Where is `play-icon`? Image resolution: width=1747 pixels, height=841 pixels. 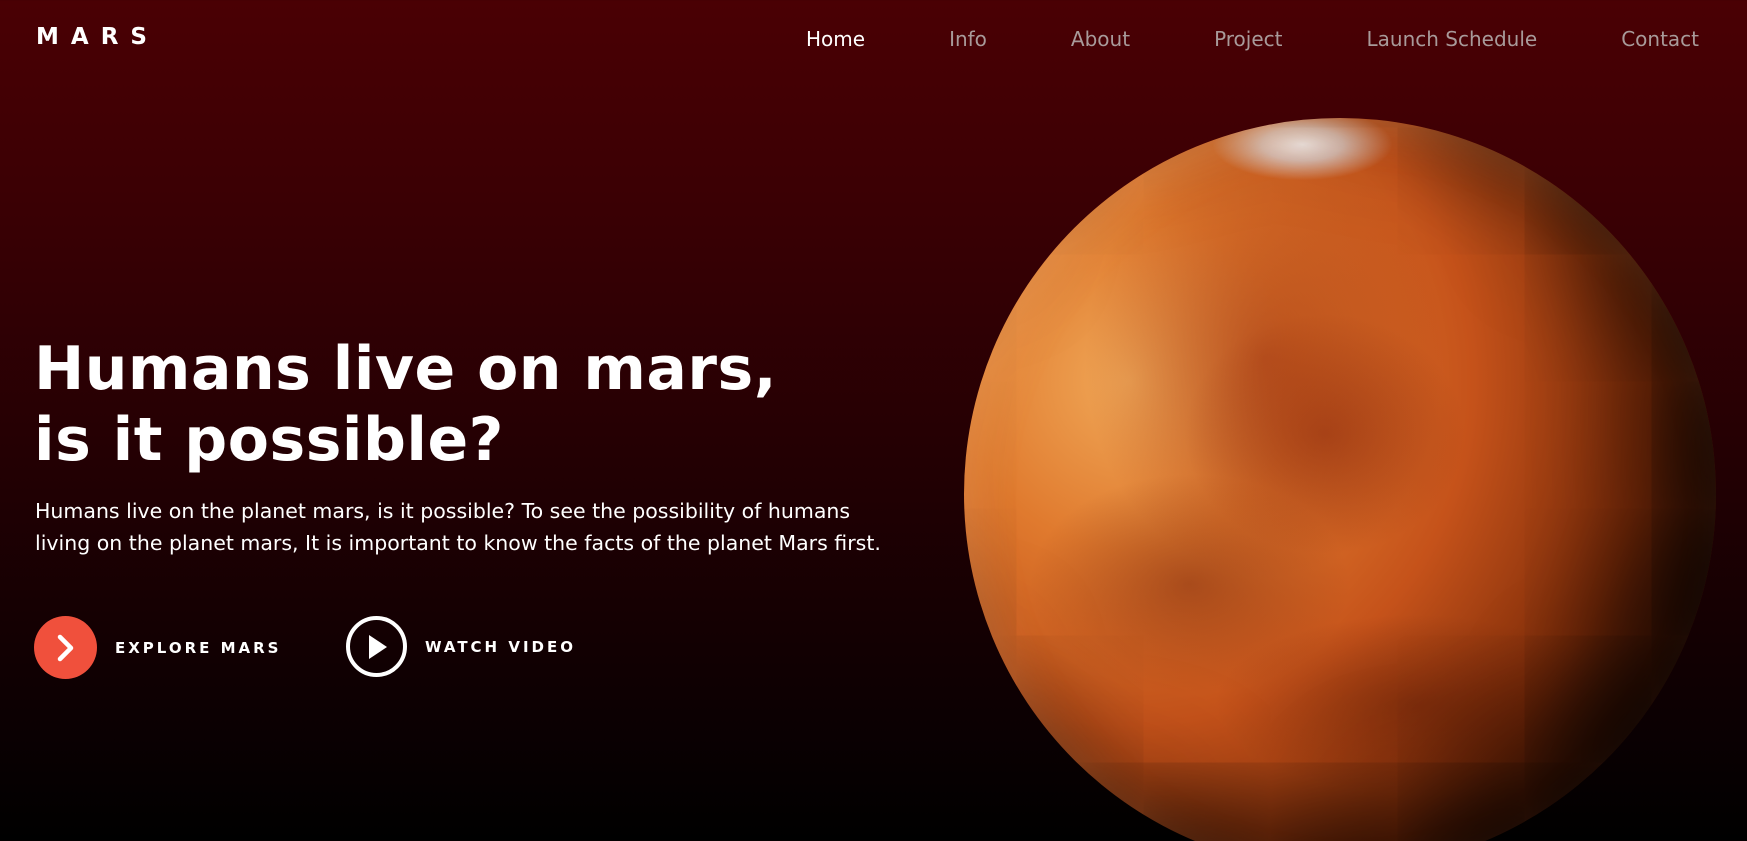 play-icon is located at coordinates (376, 646).